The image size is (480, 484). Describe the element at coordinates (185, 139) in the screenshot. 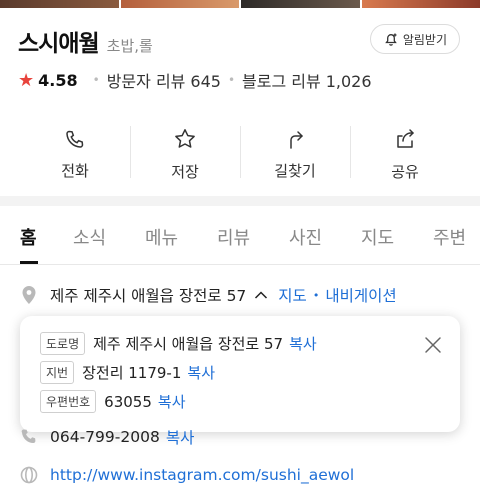

I see `star-outline-icon` at that location.